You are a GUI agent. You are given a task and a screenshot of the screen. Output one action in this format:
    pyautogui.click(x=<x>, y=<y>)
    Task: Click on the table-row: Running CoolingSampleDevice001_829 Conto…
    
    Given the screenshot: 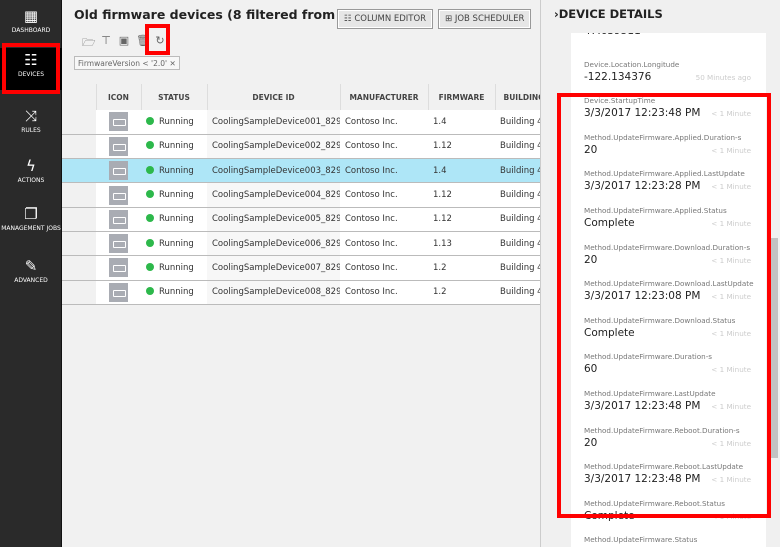 What is the action you would take?
    pyautogui.click(x=301, y=122)
    